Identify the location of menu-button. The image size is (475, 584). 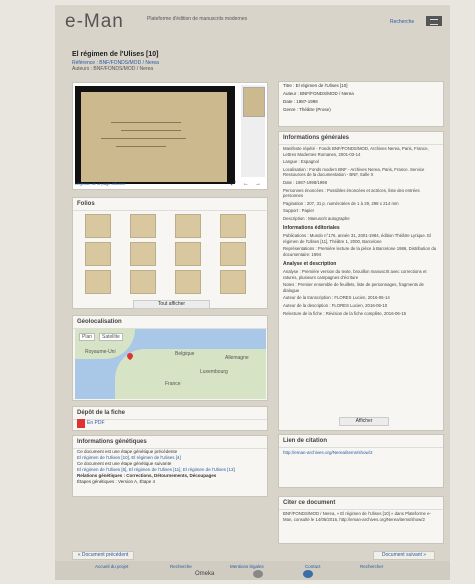
(434, 21).